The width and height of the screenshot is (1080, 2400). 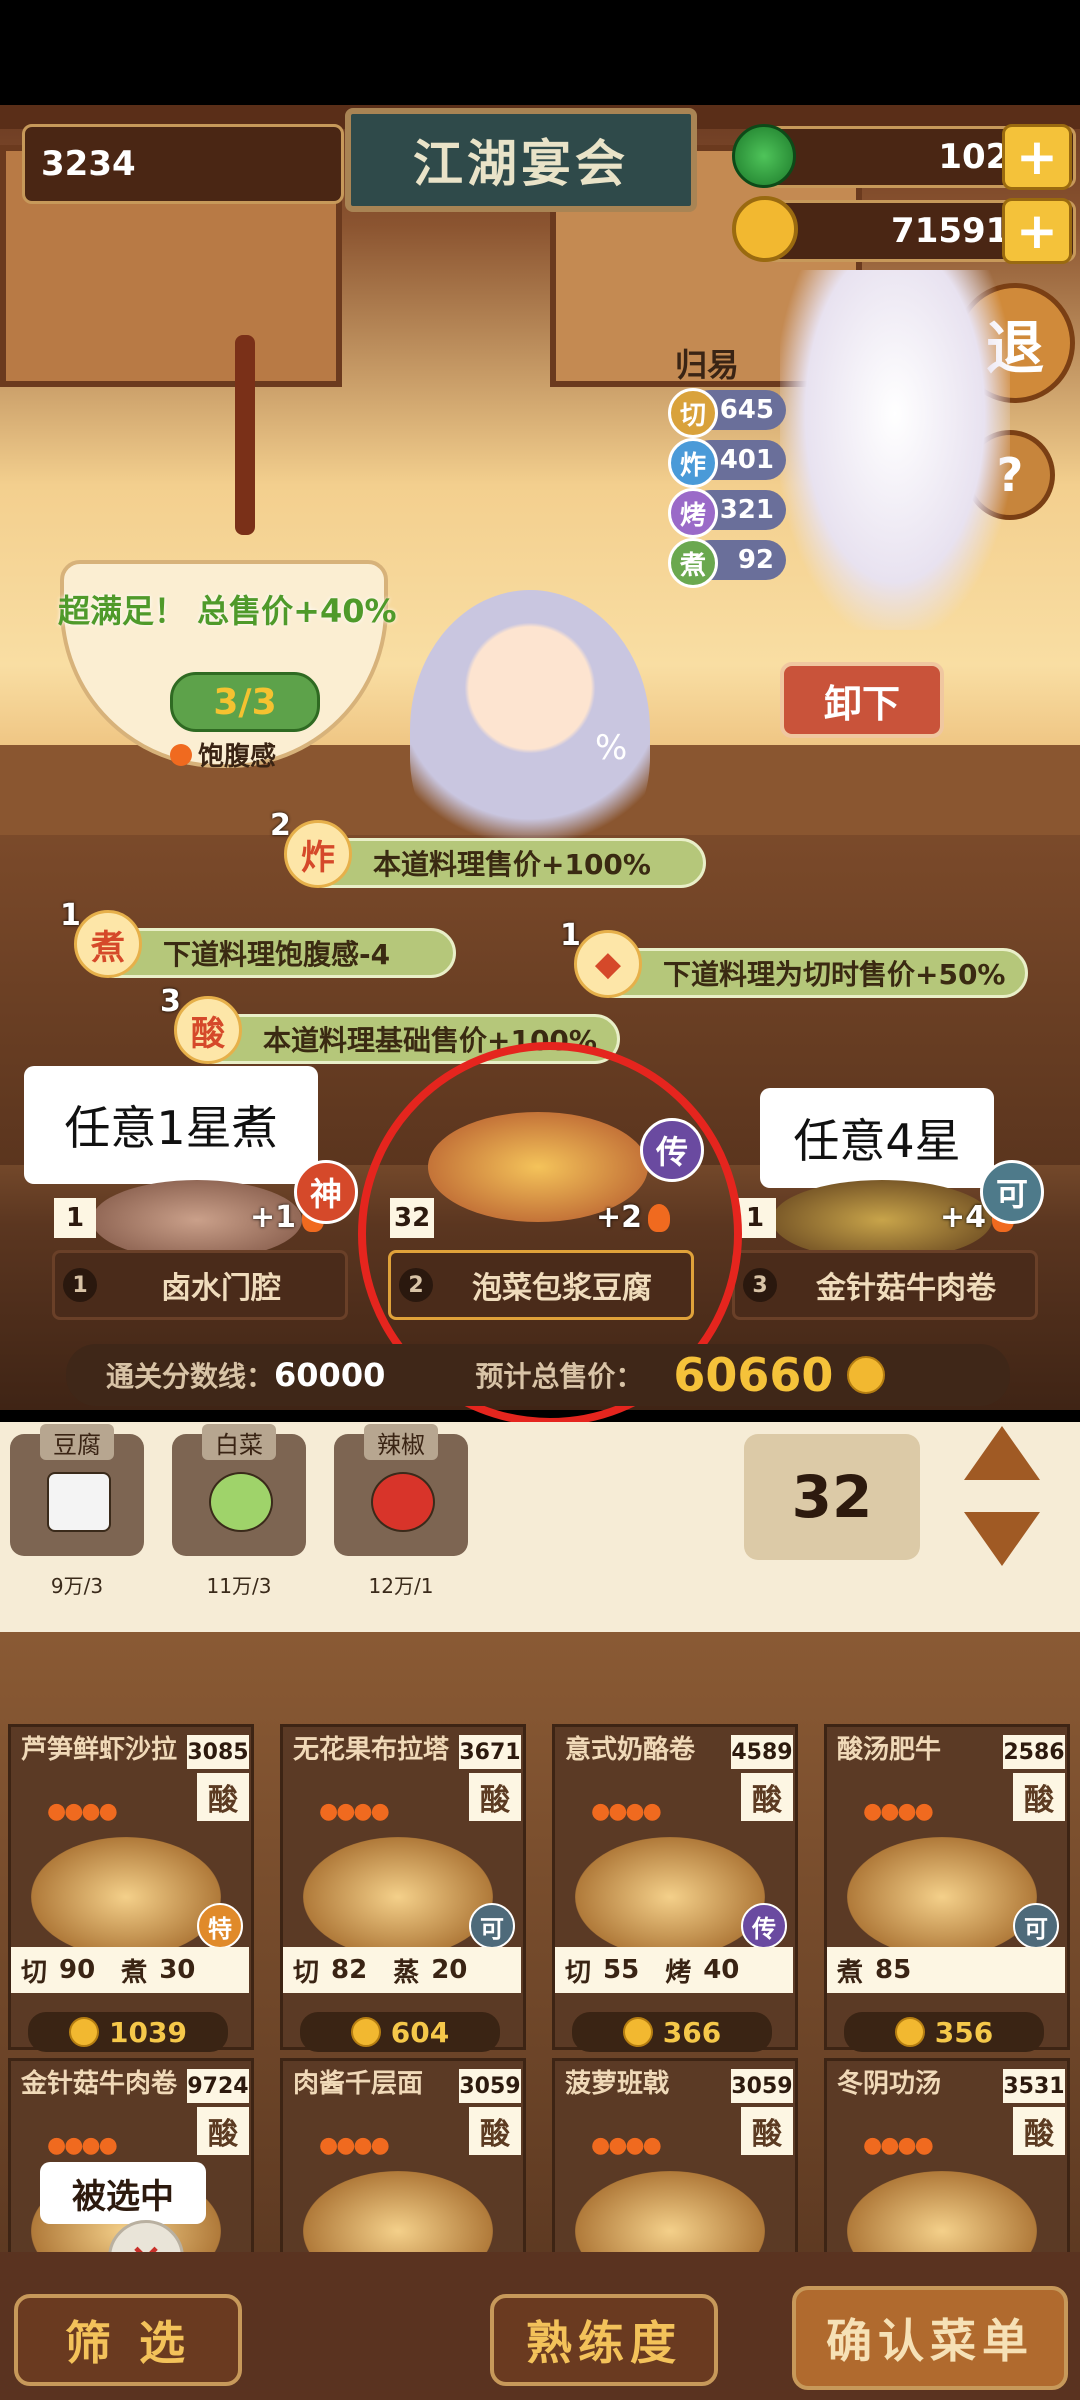 What do you see at coordinates (906, 1288) in the screenshot?
I see `dish-name: 金针菇牛肉卷` at bounding box center [906, 1288].